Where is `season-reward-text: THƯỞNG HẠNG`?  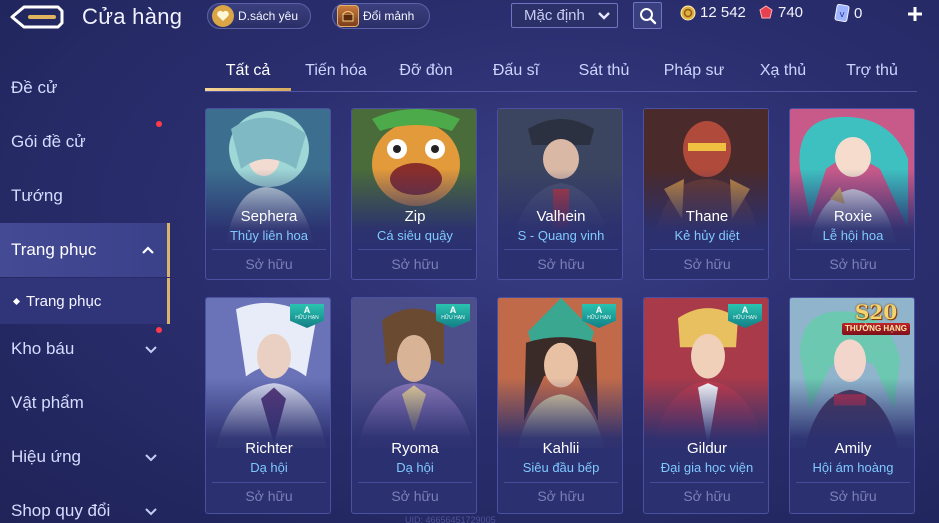
season-reward-text: THƯỞNG HẠNG is located at coordinates (876, 329).